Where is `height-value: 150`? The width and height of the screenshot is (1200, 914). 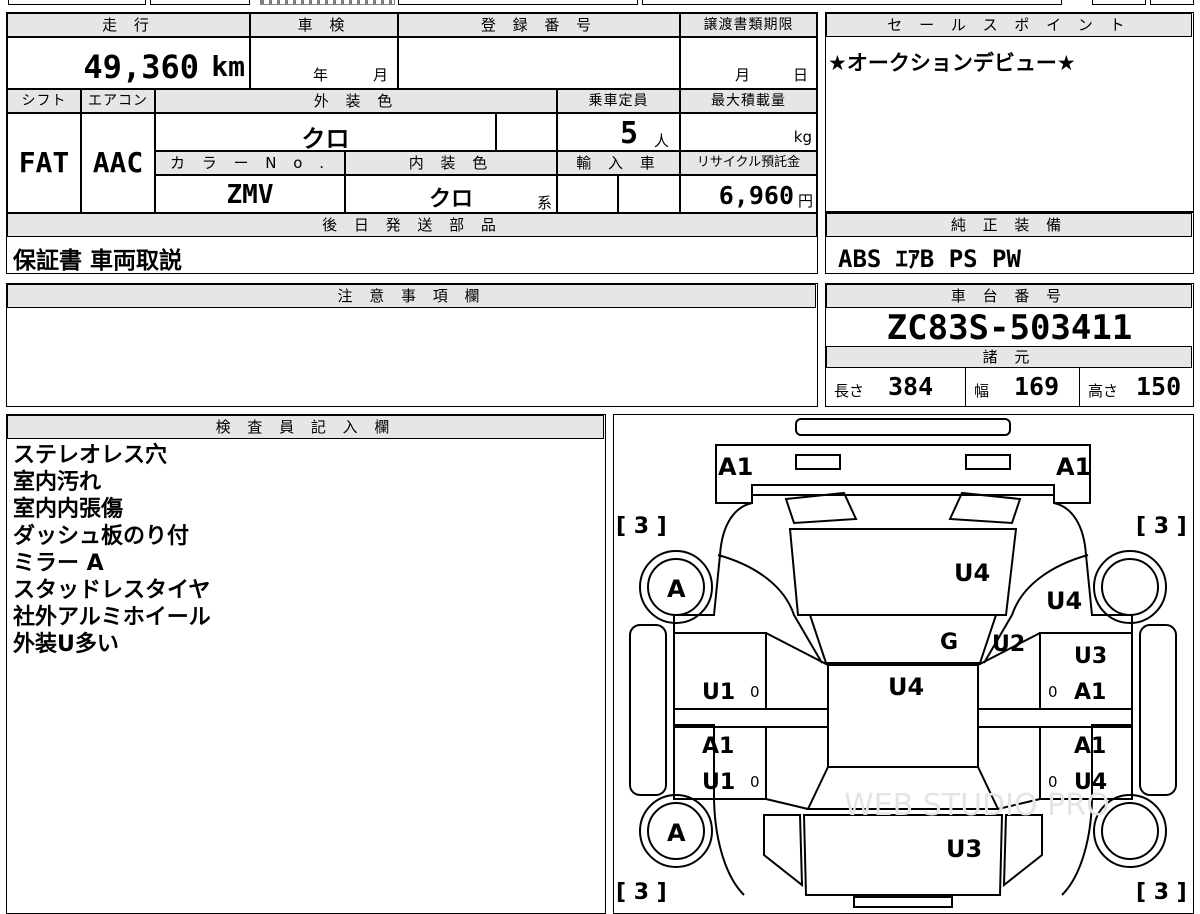
height-value: 150 is located at coordinates (1159, 386).